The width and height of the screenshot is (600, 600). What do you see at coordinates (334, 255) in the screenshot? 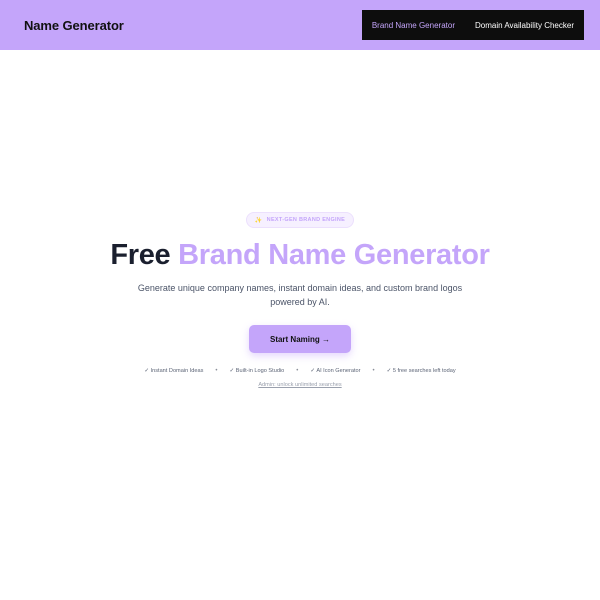
I see `page-title-part2: Brand Name Generator` at bounding box center [334, 255].